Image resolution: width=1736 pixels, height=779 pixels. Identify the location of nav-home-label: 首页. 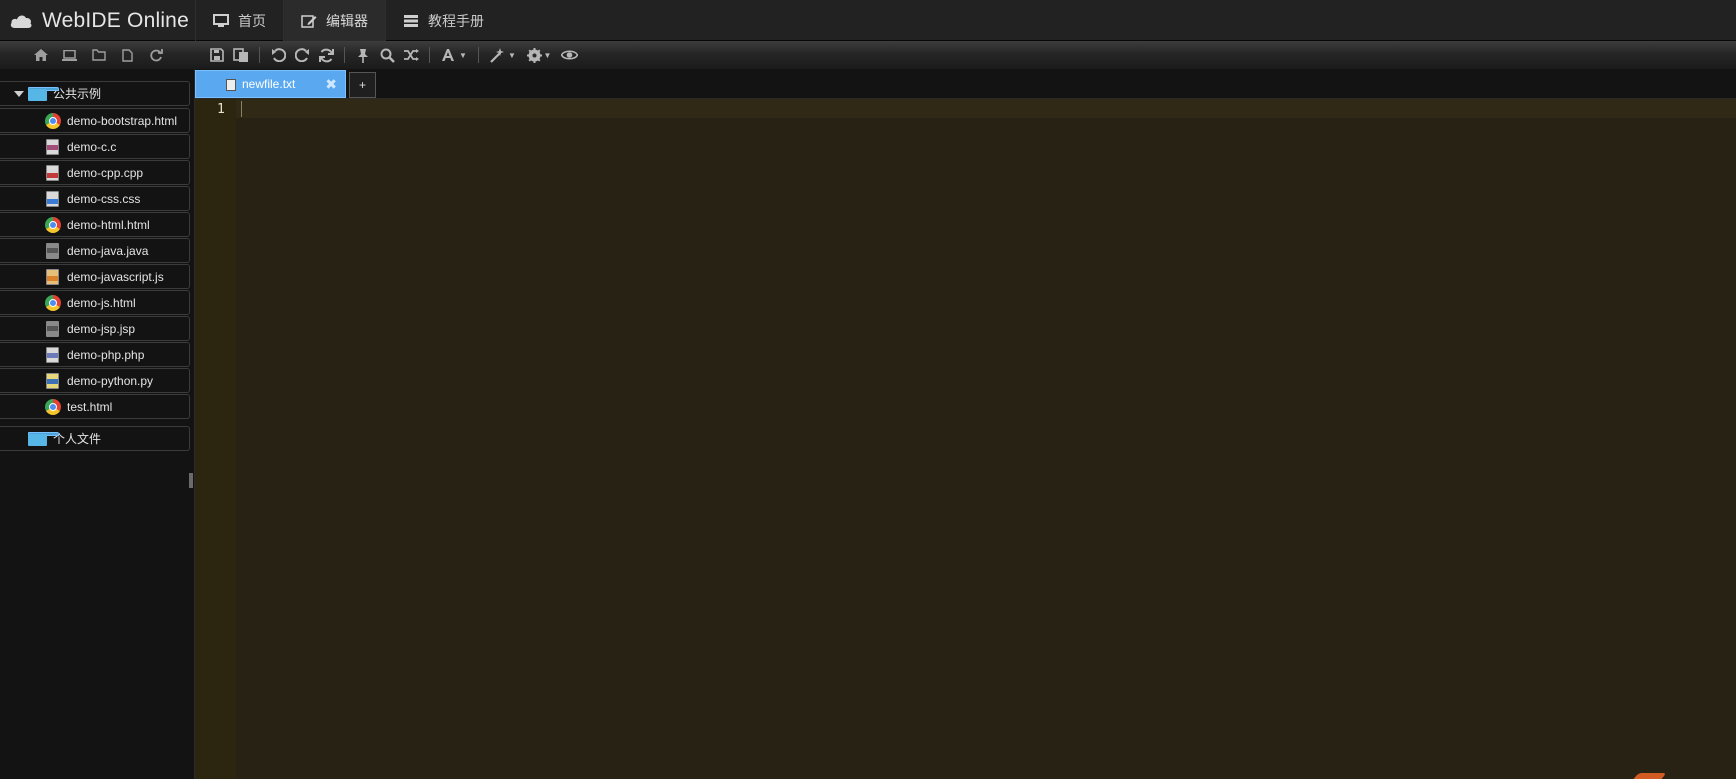
(252, 20).